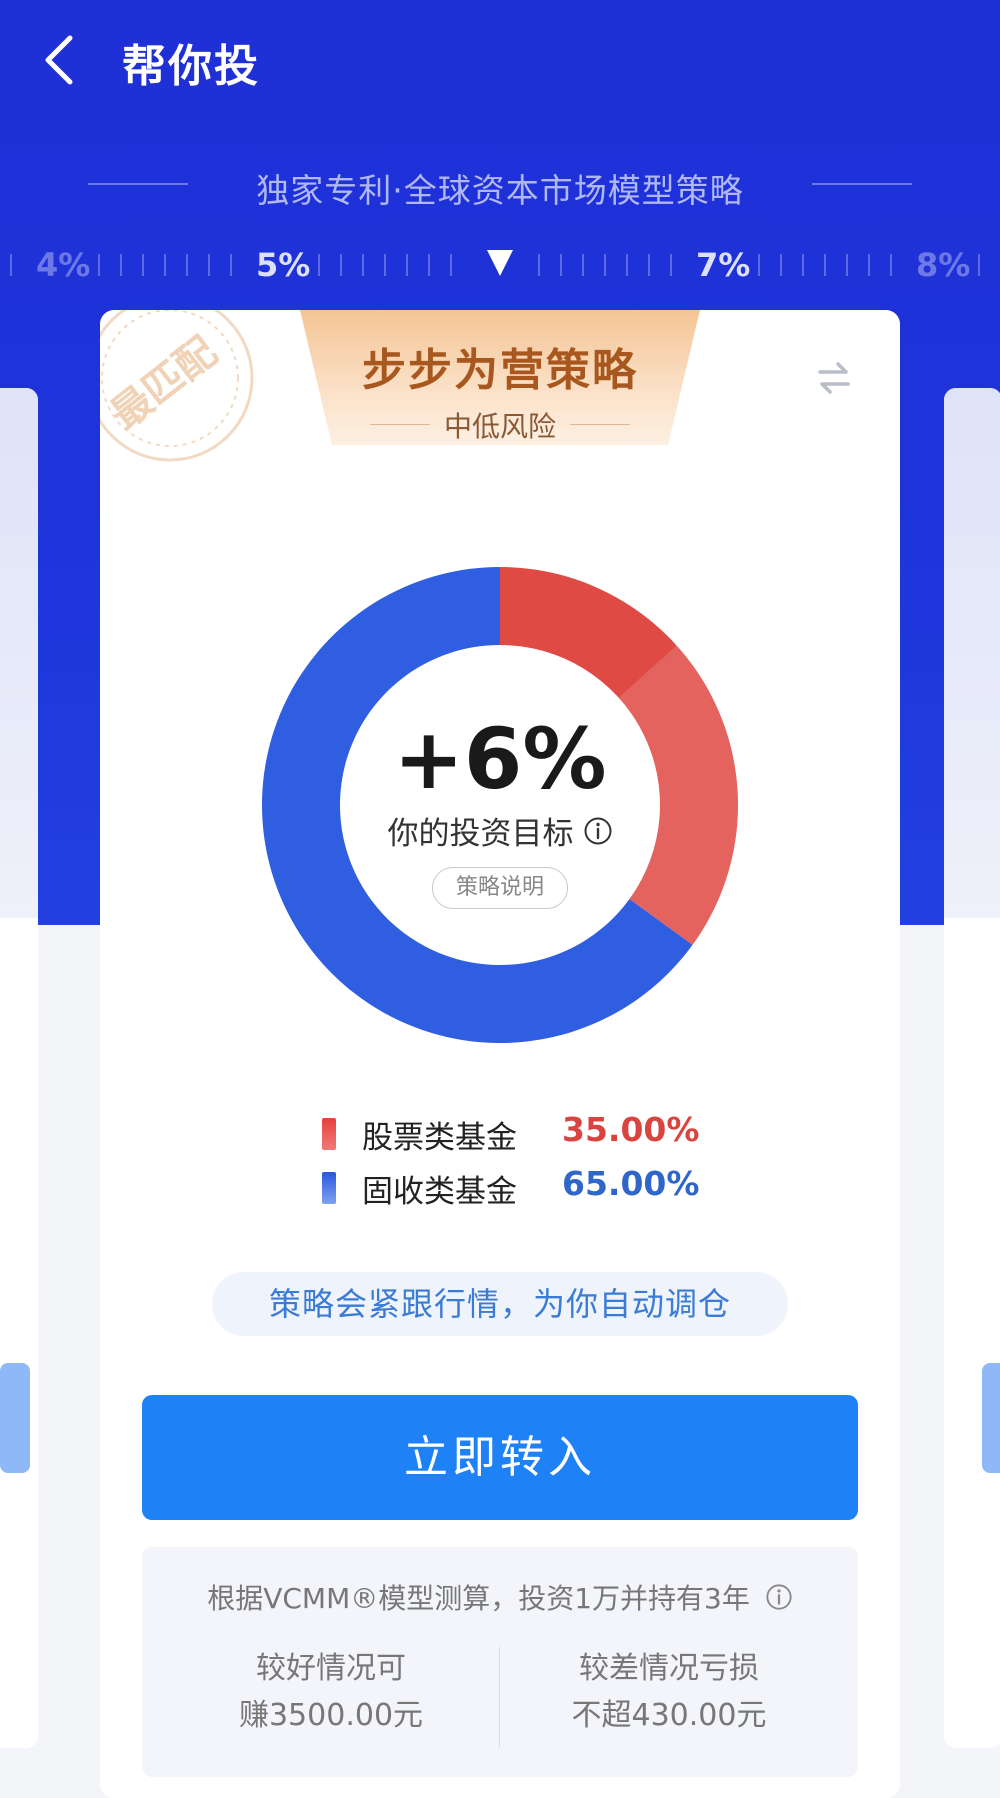 This screenshot has width=1000, height=1798. I want to click on subtitle-divider-right, so click(862, 184).